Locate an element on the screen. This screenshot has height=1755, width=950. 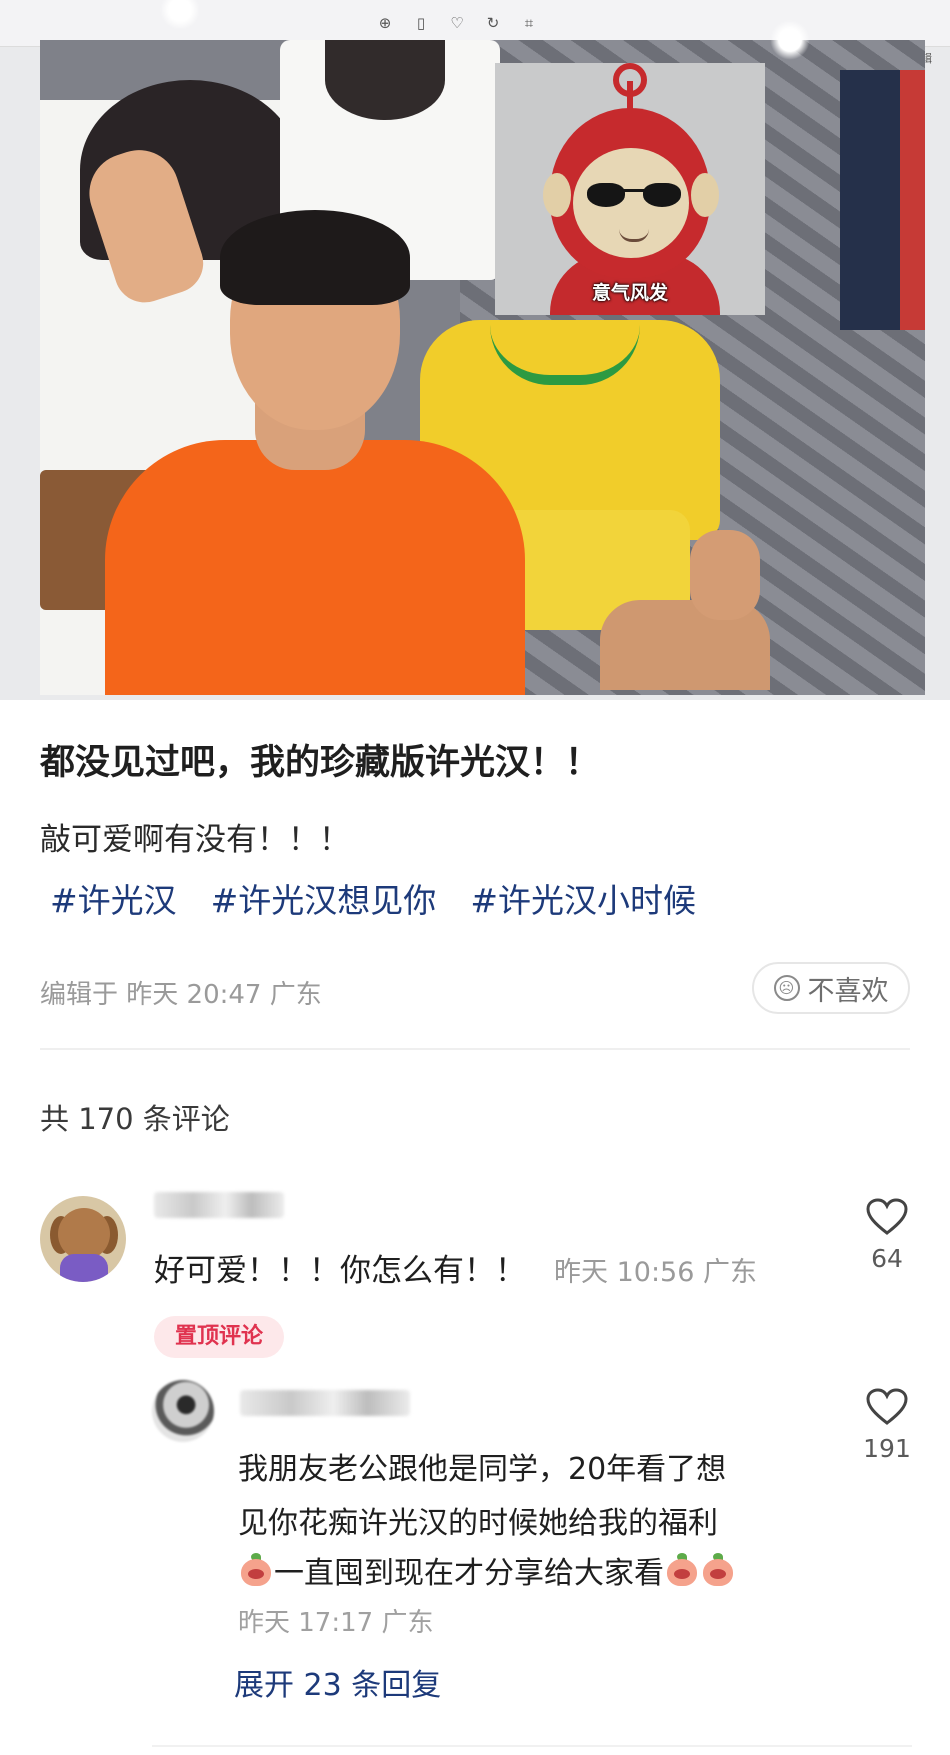
like-count: 64 is located at coordinates (887, 1258).